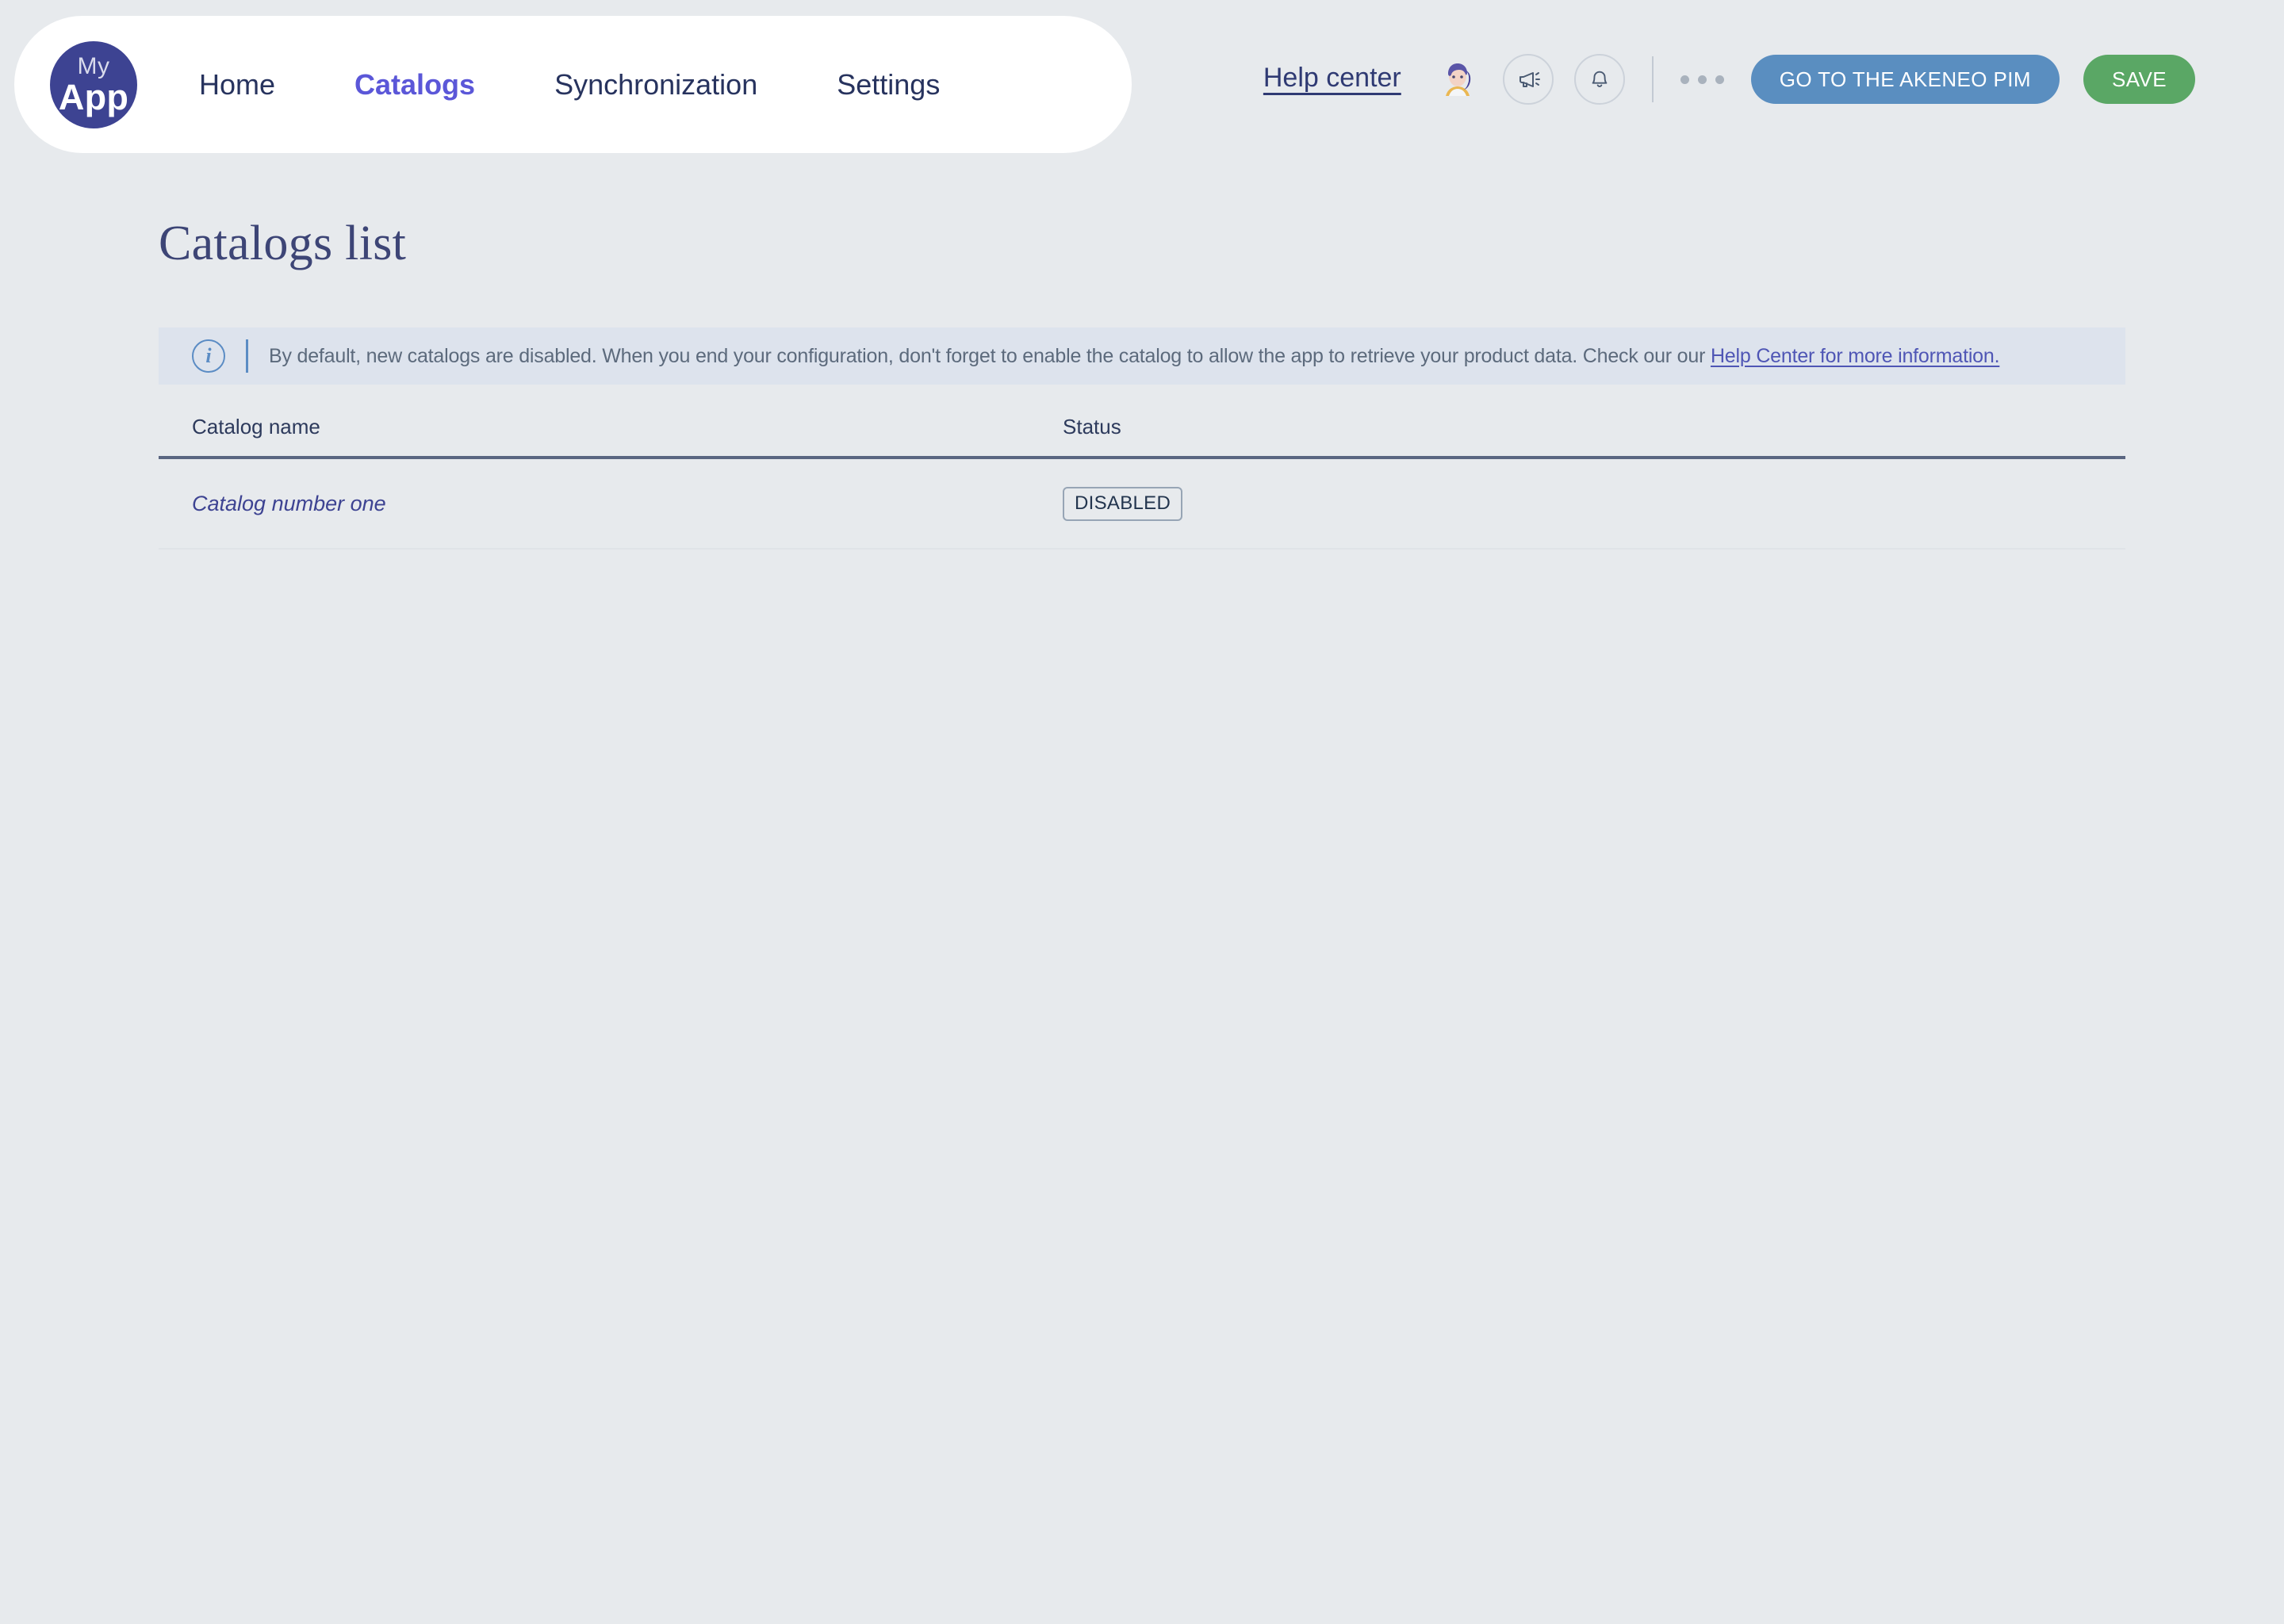 The image size is (2284, 1624). Describe the element at coordinates (237, 84) in the screenshot. I see `nav-item-home: Home` at that location.